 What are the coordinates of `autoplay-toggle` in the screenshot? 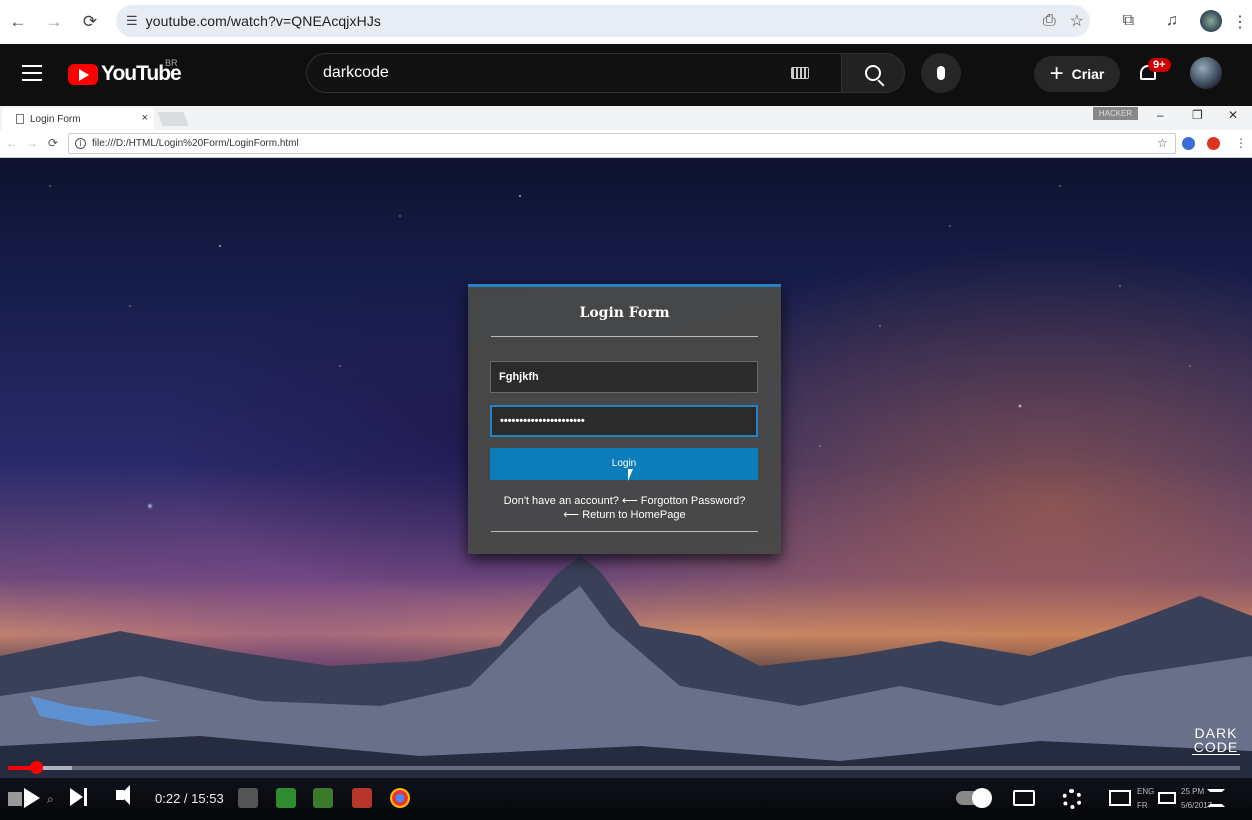 It's located at (974, 798).